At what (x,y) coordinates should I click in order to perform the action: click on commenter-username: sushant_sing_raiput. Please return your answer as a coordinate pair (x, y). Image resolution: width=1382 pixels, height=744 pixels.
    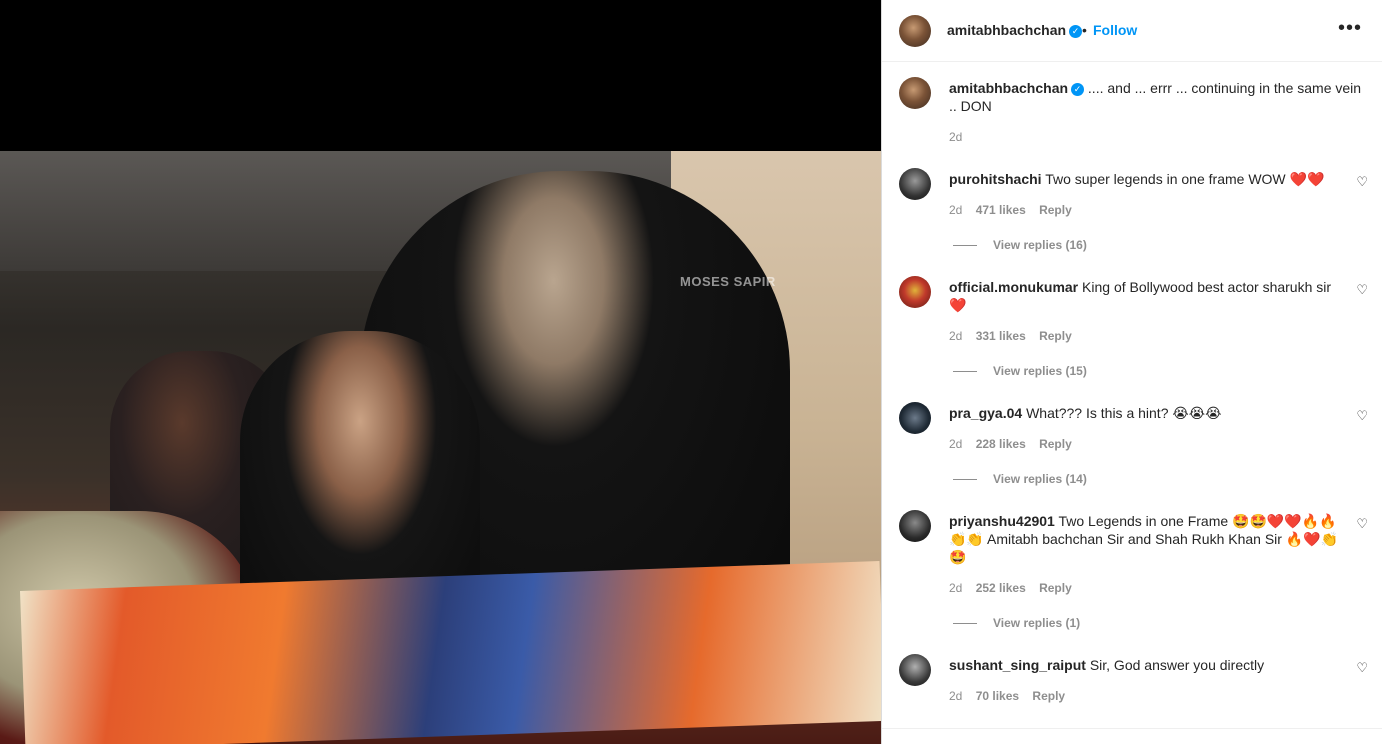
    Looking at the image, I should click on (1017, 665).